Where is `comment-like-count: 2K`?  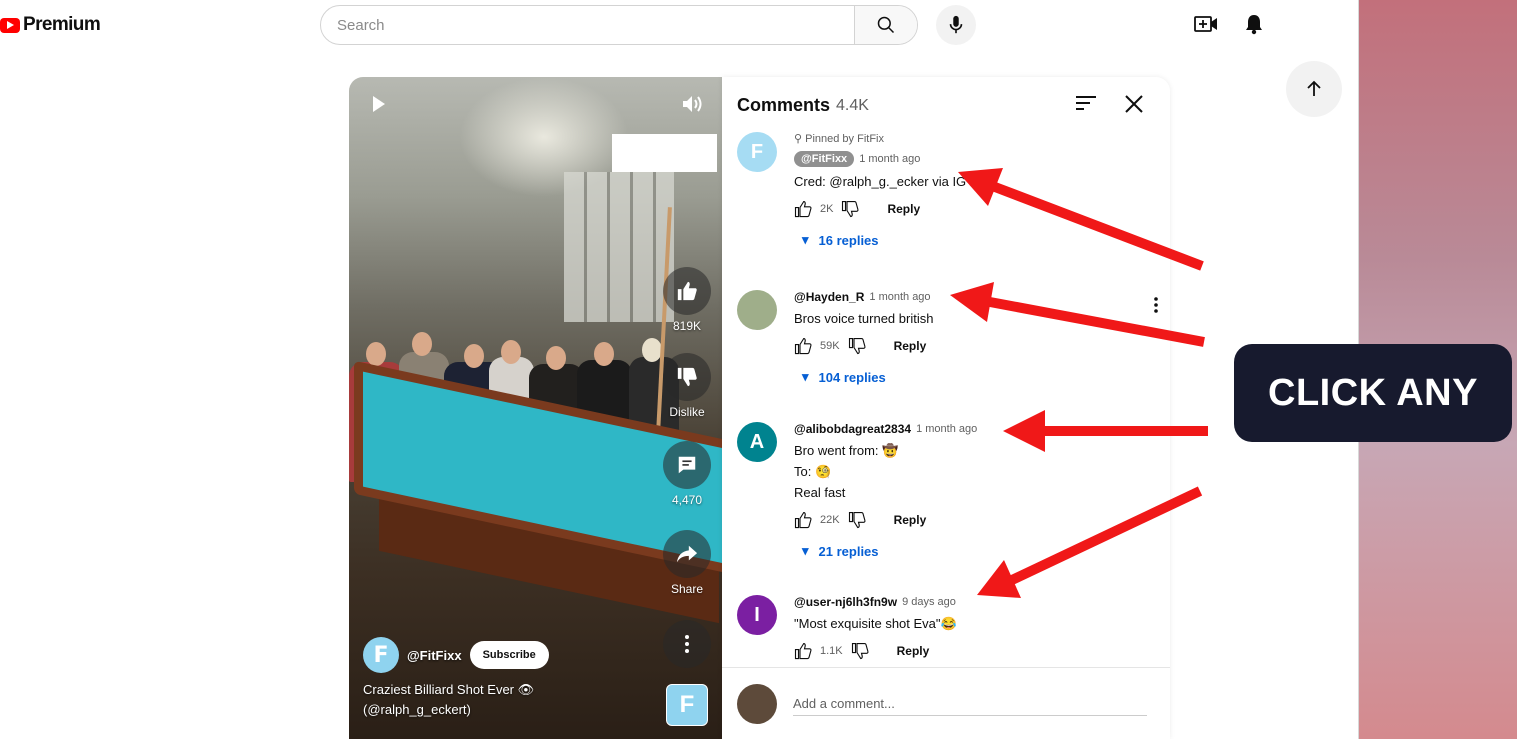
comment-like-count: 2K is located at coordinates (827, 209).